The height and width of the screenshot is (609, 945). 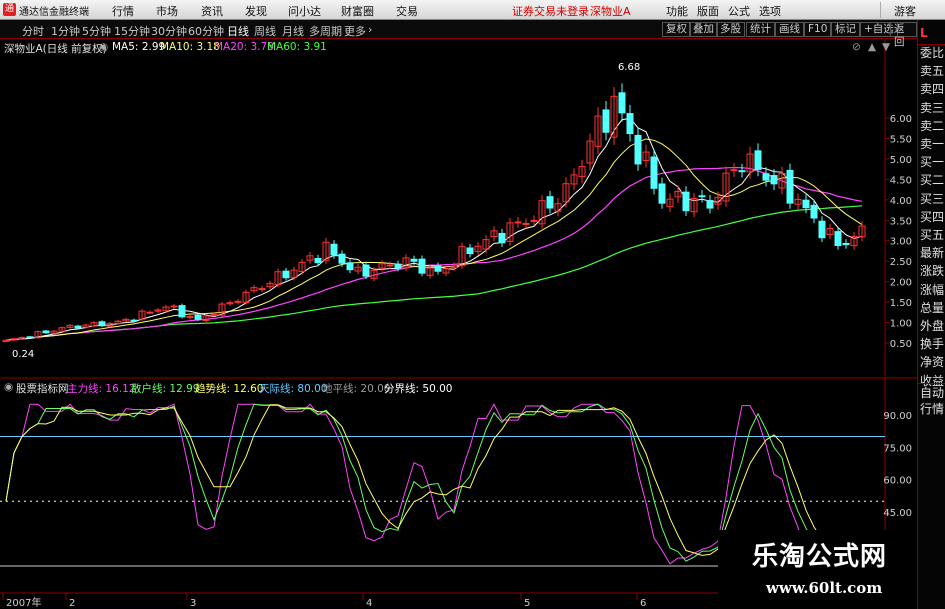 What do you see at coordinates (703, 29) in the screenshot?
I see `overlay-button: 叠加` at bounding box center [703, 29].